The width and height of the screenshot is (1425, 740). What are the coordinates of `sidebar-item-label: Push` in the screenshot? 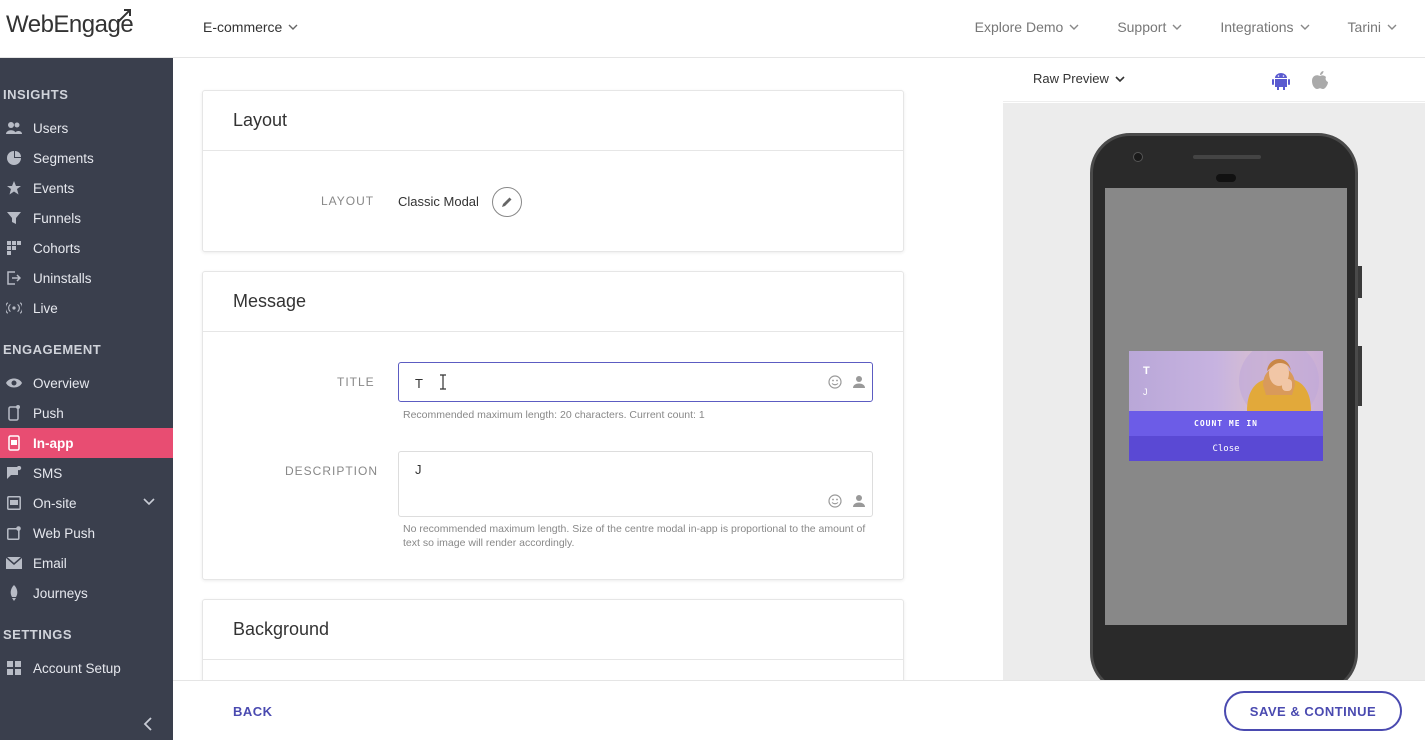 It's located at (48, 413).